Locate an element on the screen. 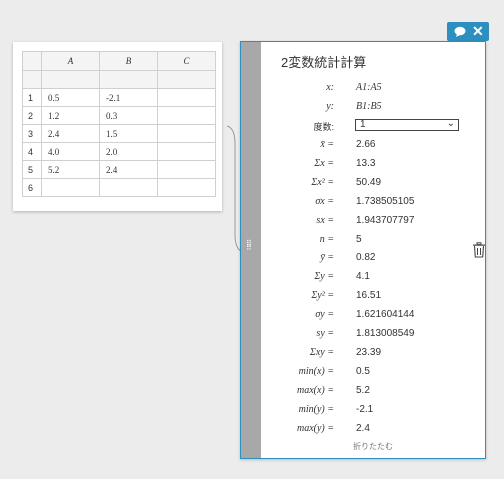 This screenshot has height=479, width=504. row-header: 4 is located at coordinates (32, 151).